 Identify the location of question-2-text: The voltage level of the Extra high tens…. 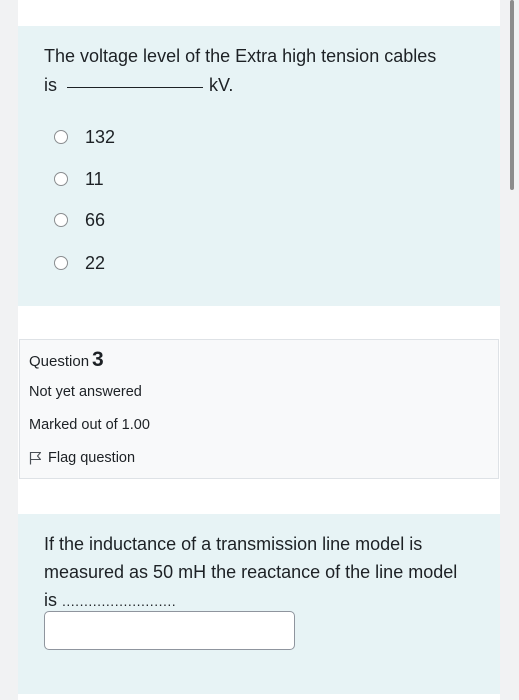
(259, 71).